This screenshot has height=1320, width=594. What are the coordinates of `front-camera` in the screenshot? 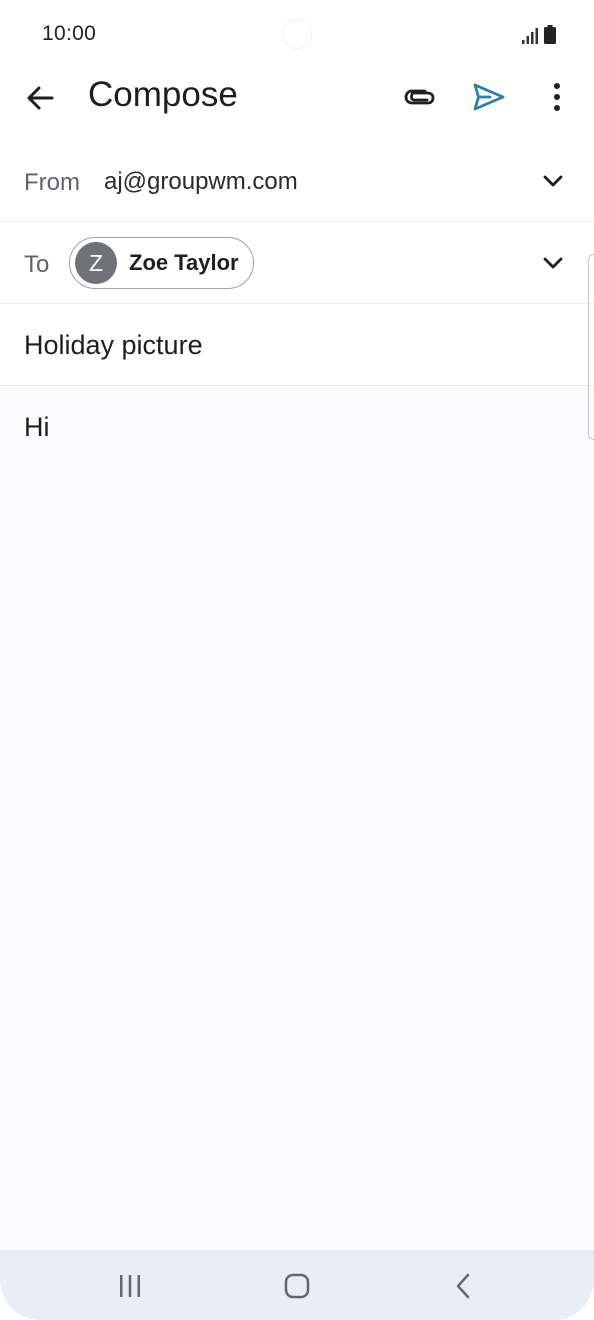 It's located at (297, 34).